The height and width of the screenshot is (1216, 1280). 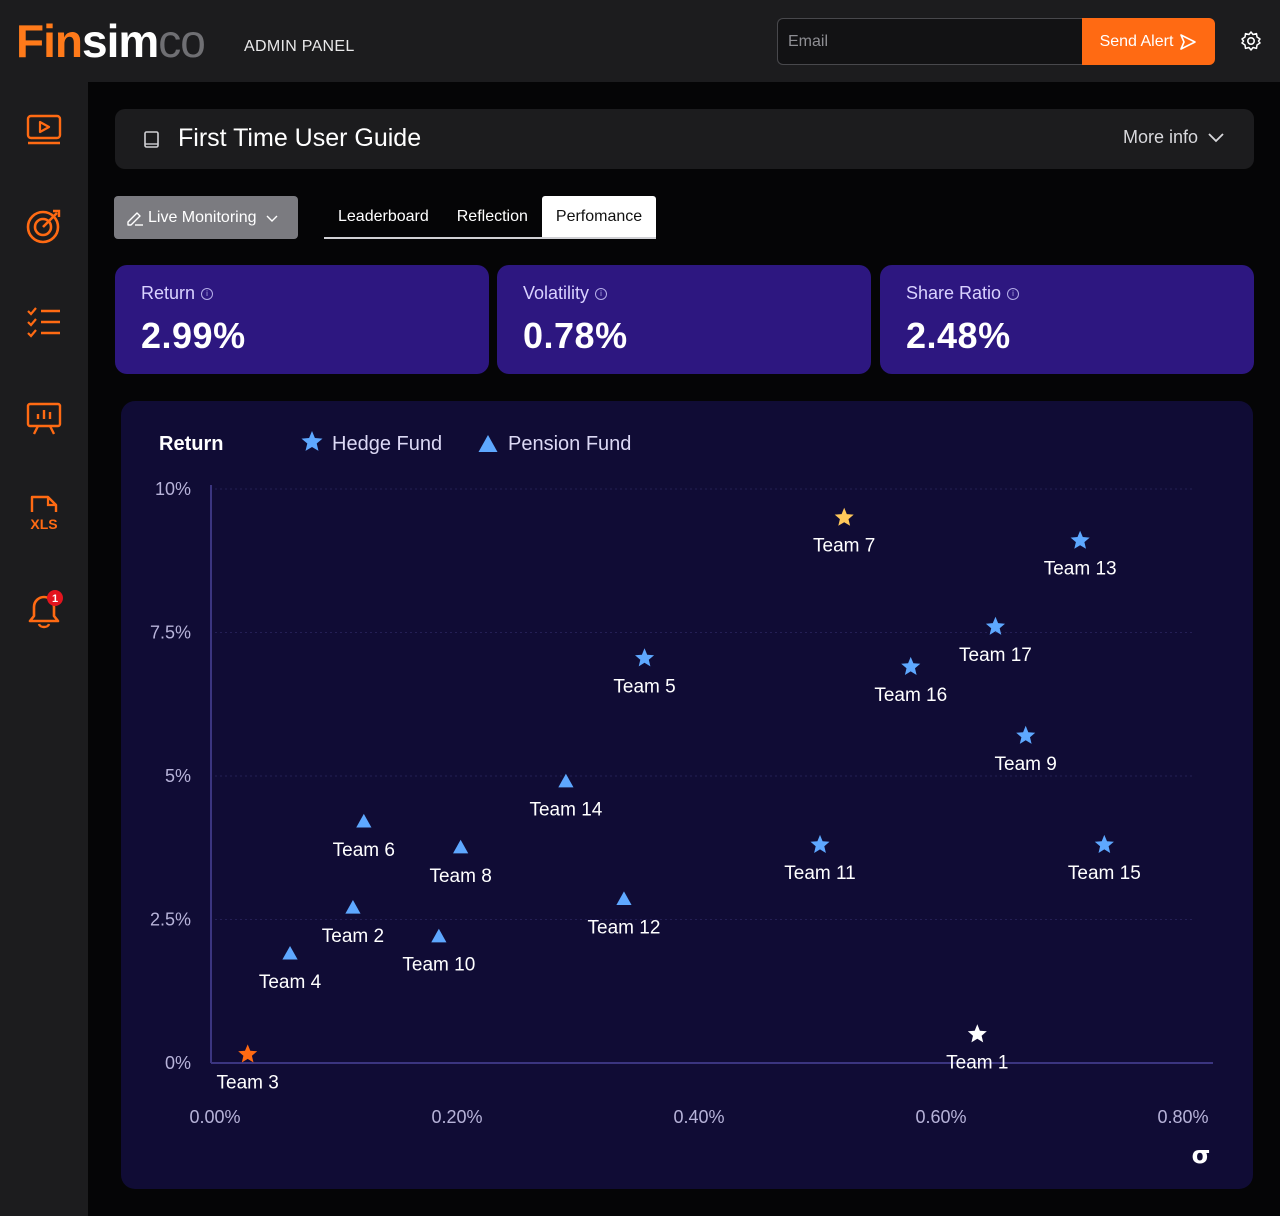 What do you see at coordinates (178, 776) in the screenshot?
I see `y-tick-label: 5%` at bounding box center [178, 776].